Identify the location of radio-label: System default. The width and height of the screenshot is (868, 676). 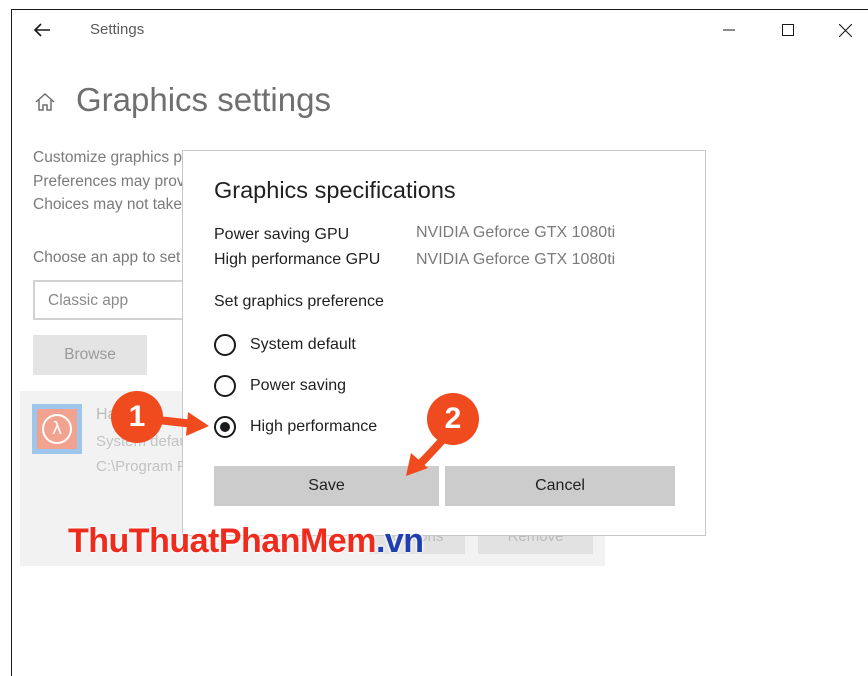
(303, 344).